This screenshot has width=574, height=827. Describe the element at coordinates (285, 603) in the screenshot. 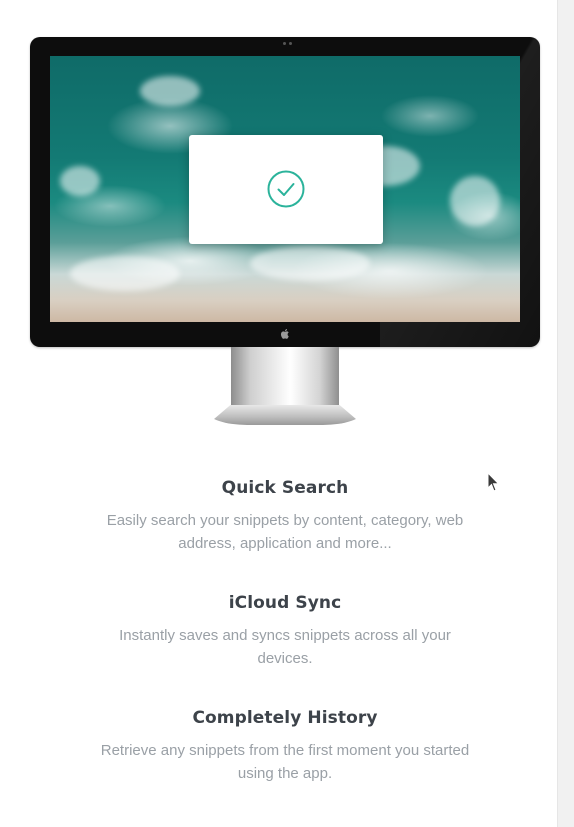

I see `feature-title: iCloud Sync` at that location.